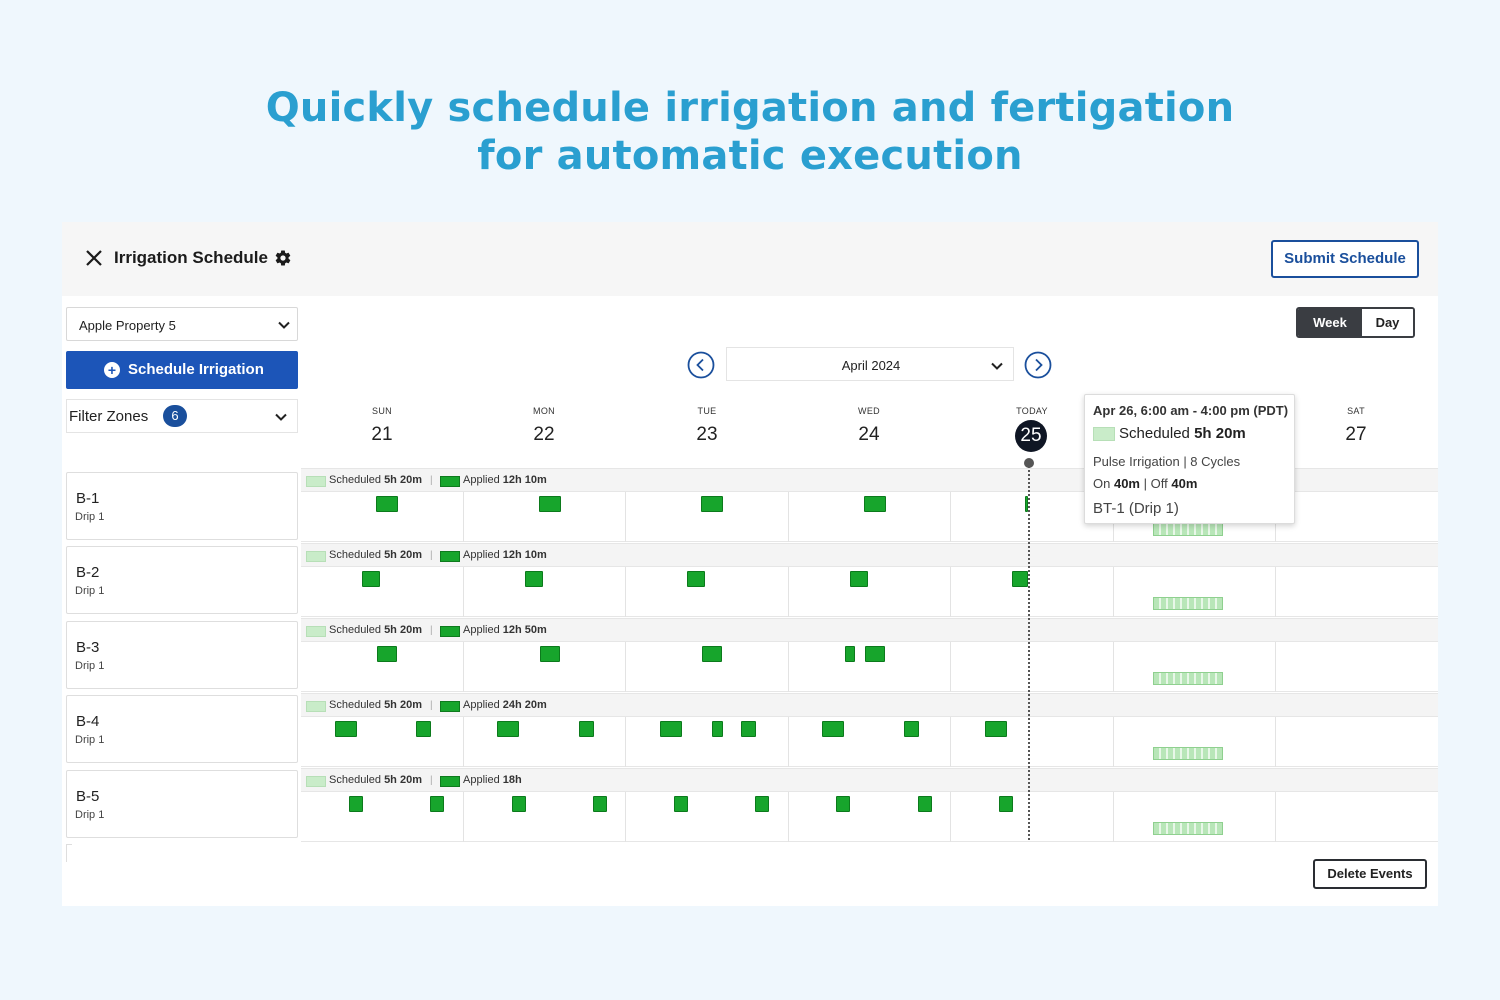 This screenshot has height=1000, width=1500. I want to click on applied-summary: Applied 24h 20m, so click(505, 705).